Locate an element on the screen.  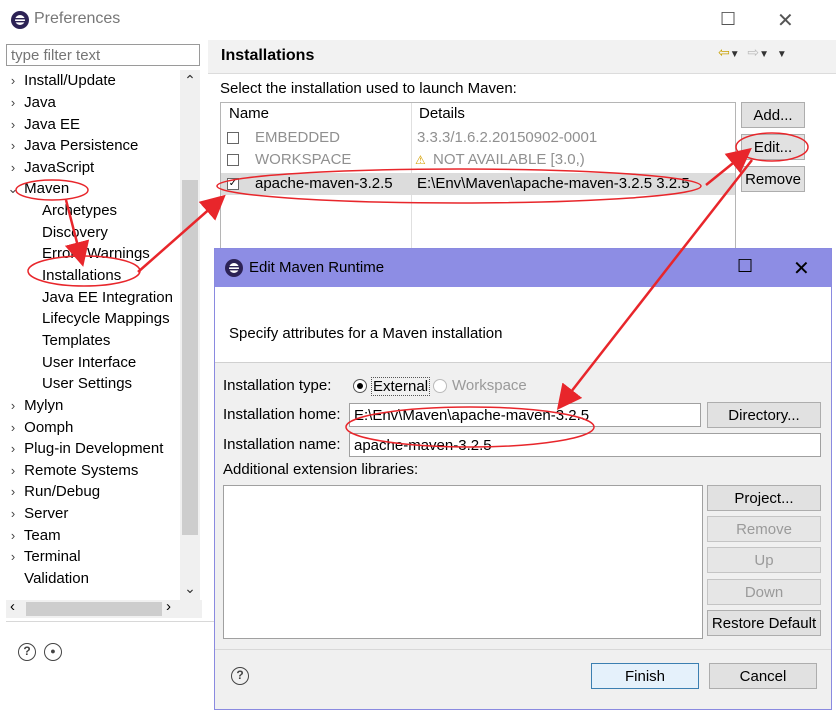
row-details: E:\Env\Maven\apache-maven-3.2.5 3.2.5 is located at coordinates (553, 183).